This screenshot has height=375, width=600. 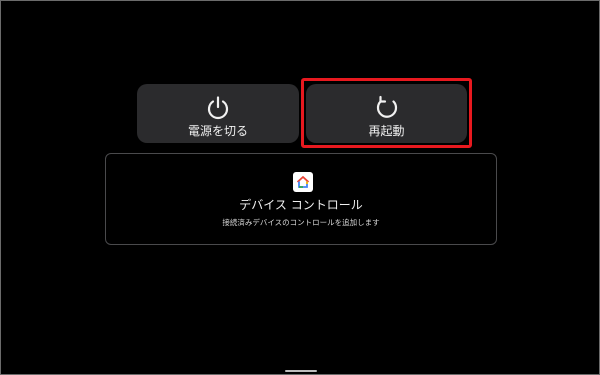 I want to click on google-home-icon, so click(x=303, y=182).